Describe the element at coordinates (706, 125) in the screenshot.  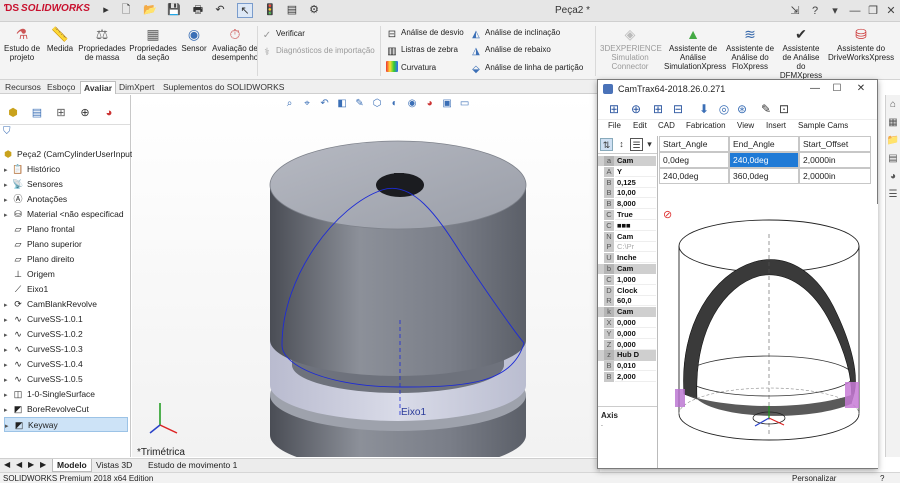
I see `camtrax-menu-fabrication: Fabrication` at that location.